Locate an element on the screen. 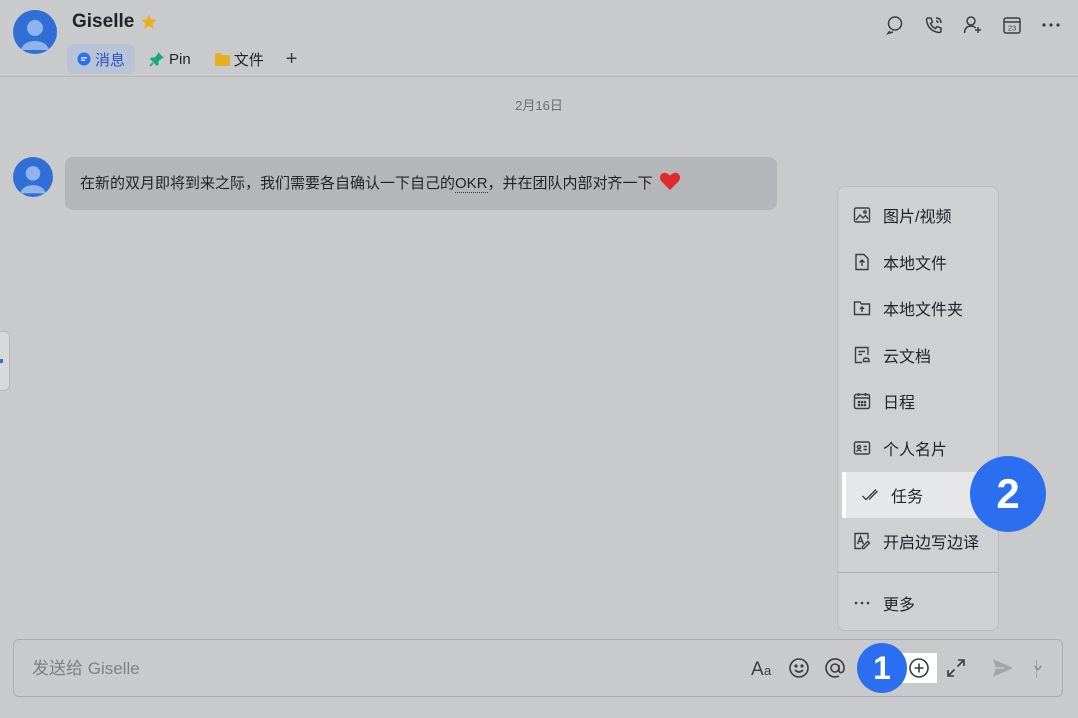 Image resolution: width=1078 pixels, height=718 pixels. tab-files: 文件 is located at coordinates (239, 59).